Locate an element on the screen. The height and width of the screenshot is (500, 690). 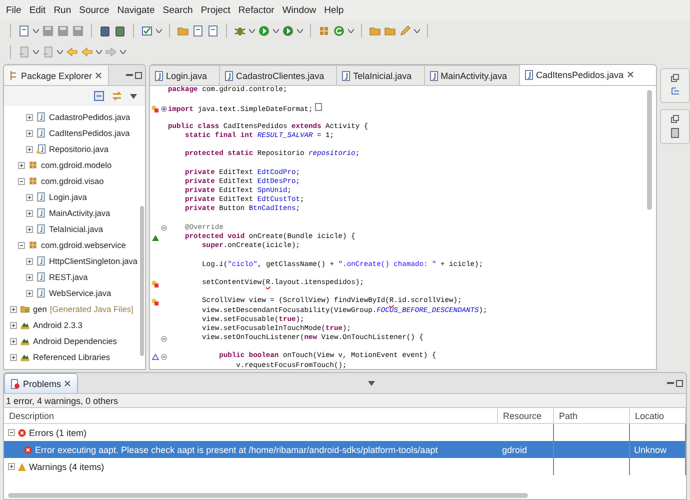
tree-item: com.gdroid.visao is located at coordinates (72, 181).